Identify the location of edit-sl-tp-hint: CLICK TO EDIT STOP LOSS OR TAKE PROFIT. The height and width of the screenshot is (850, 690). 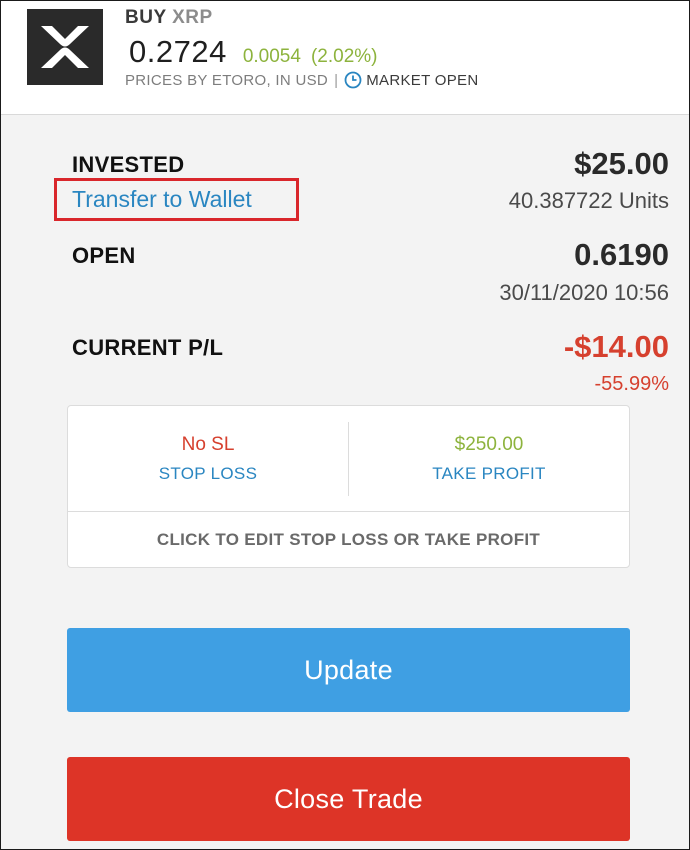
(348, 539).